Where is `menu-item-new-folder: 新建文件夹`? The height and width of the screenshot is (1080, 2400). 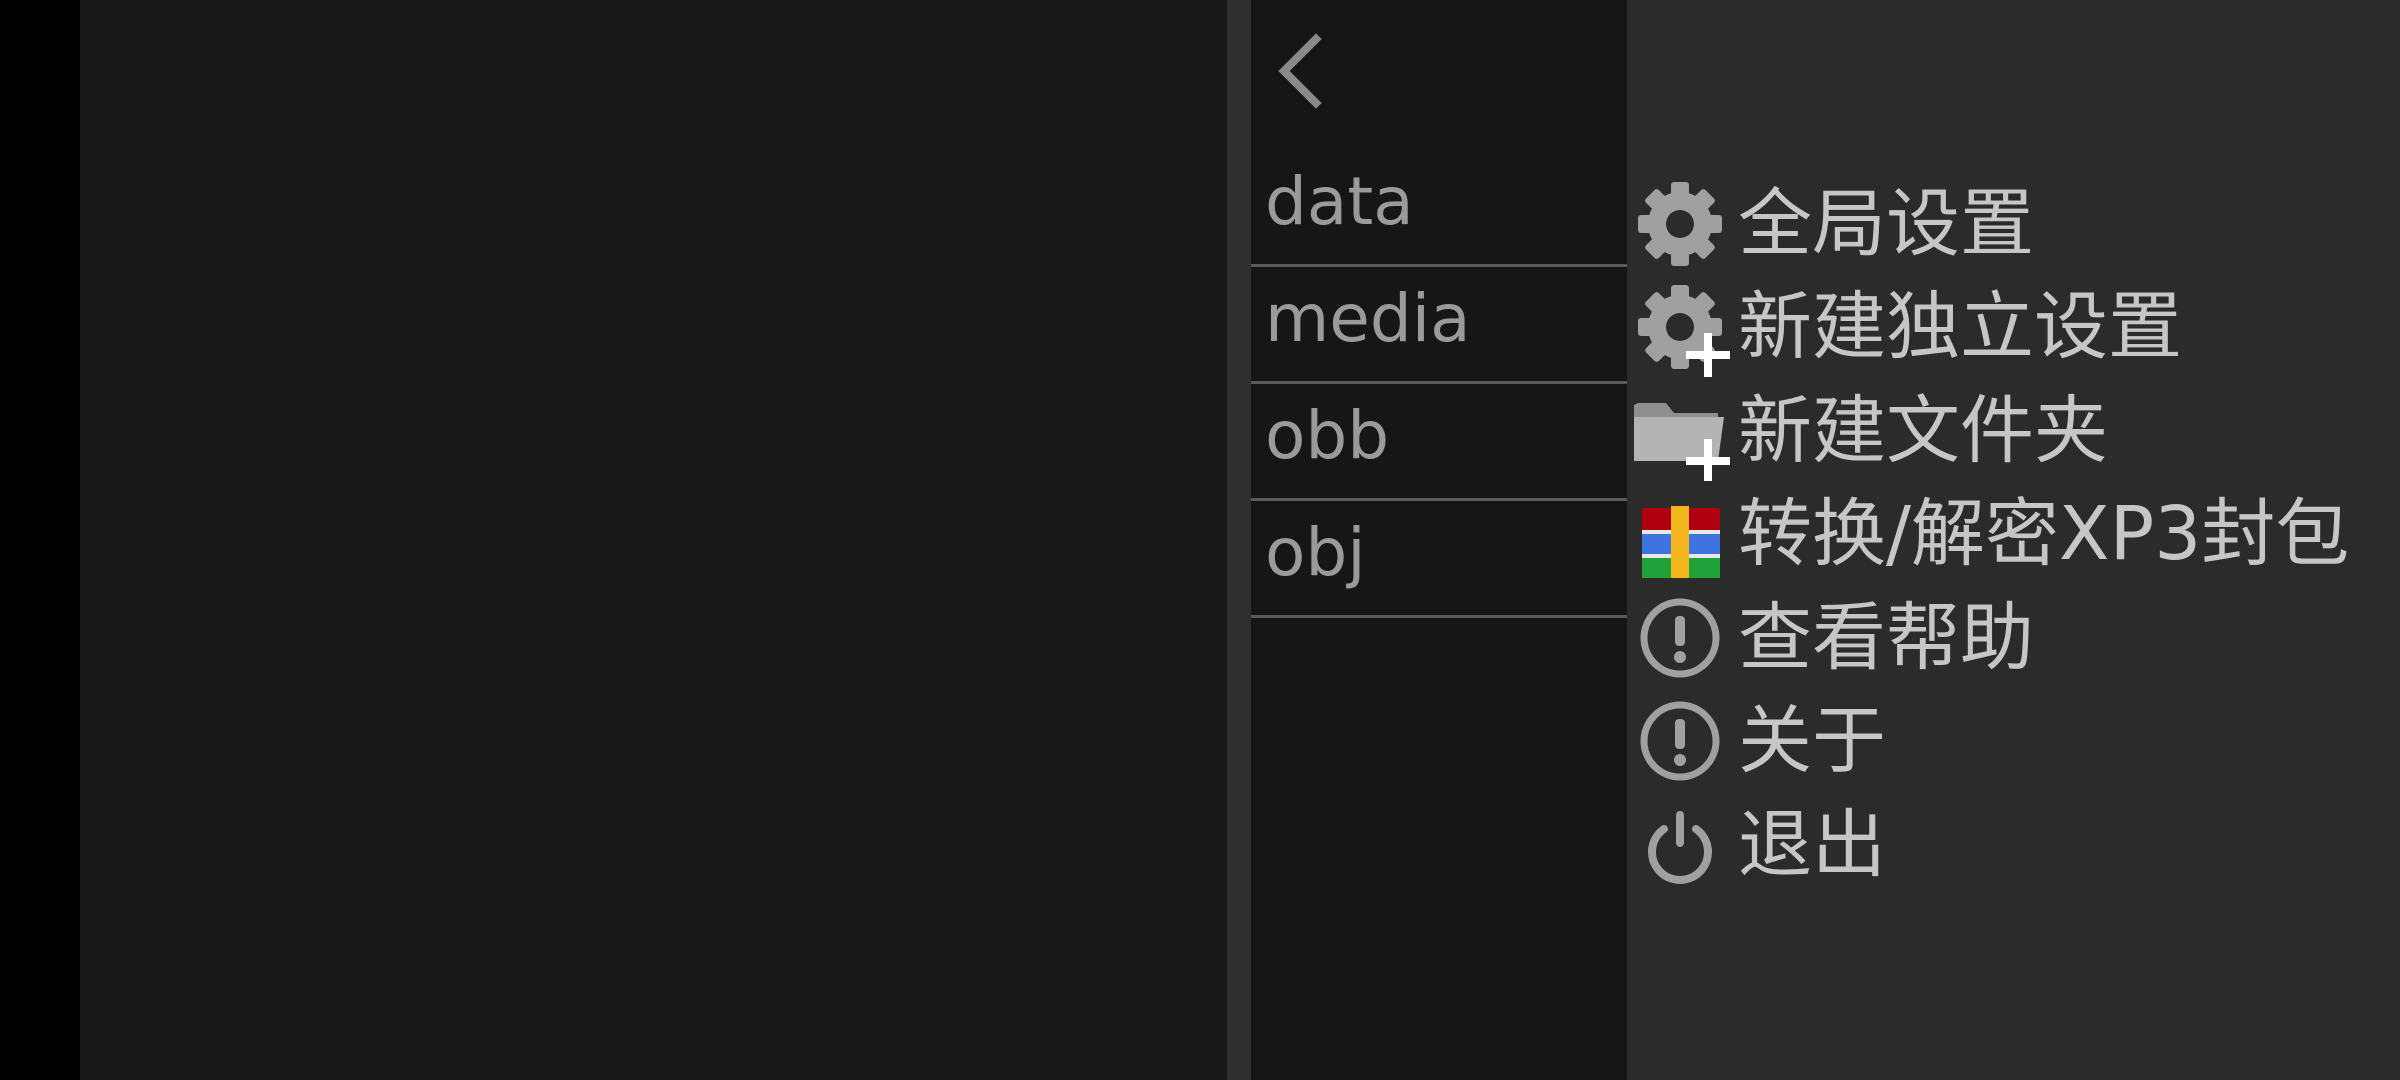
menu-item-new-folder: 新建文件夹 is located at coordinates (1989, 431).